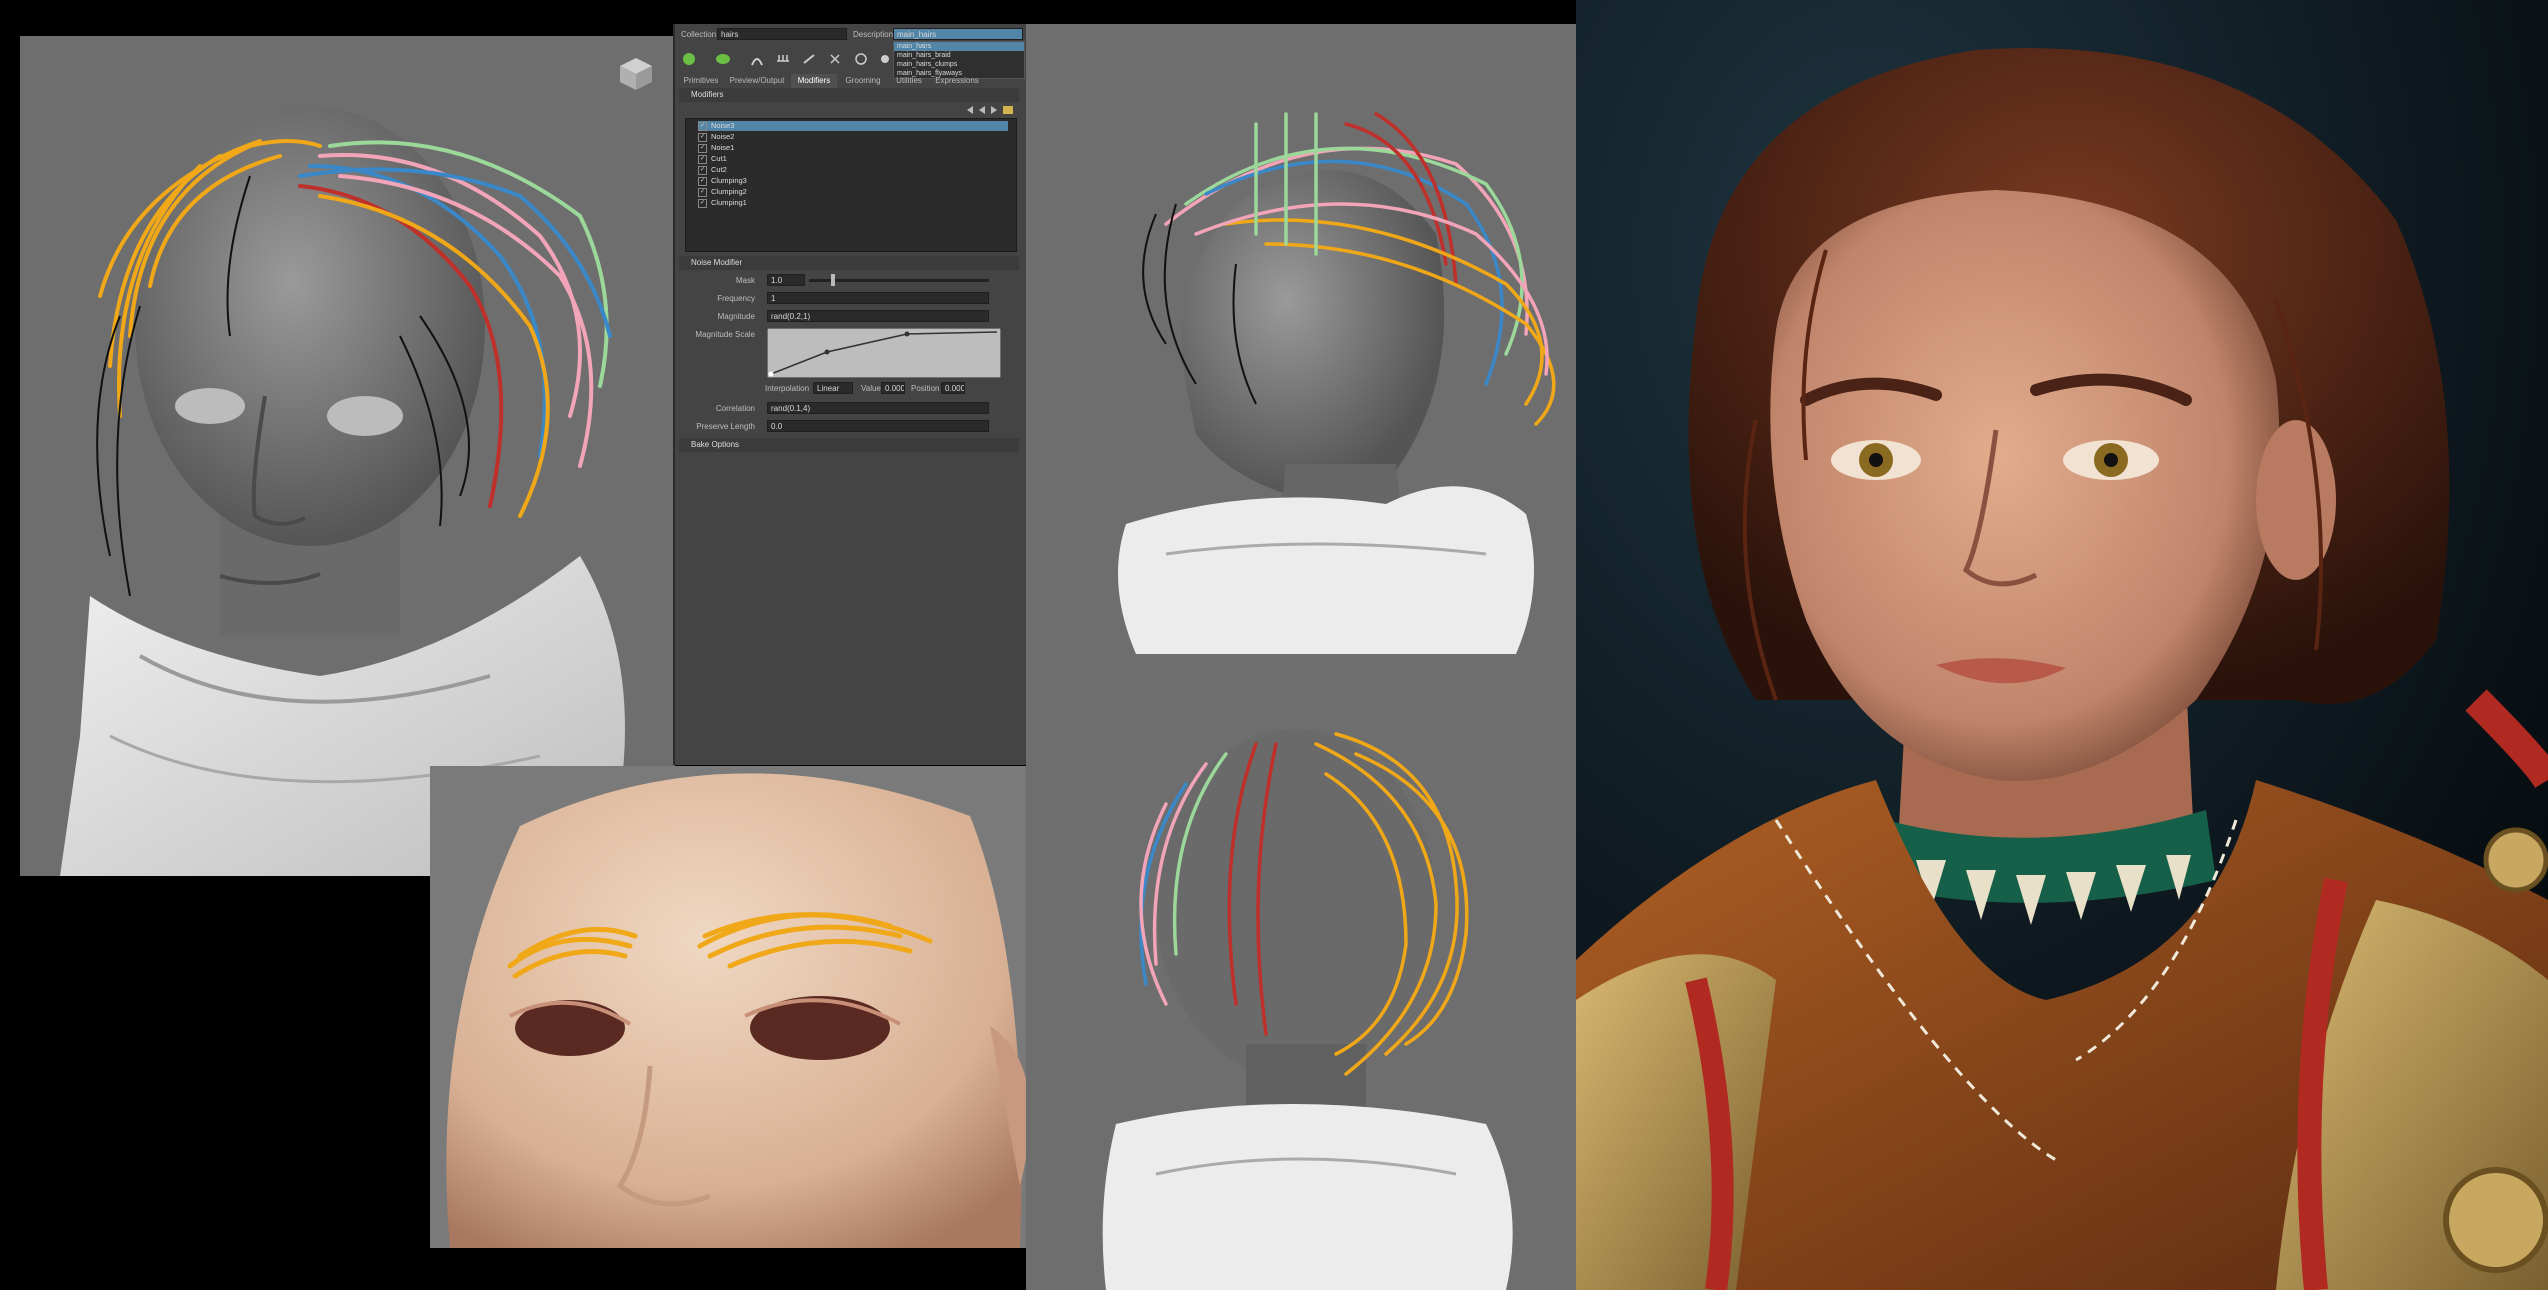 The height and width of the screenshot is (1290, 2548). I want to click on tab-preview-output: Preview/Output, so click(757, 81).